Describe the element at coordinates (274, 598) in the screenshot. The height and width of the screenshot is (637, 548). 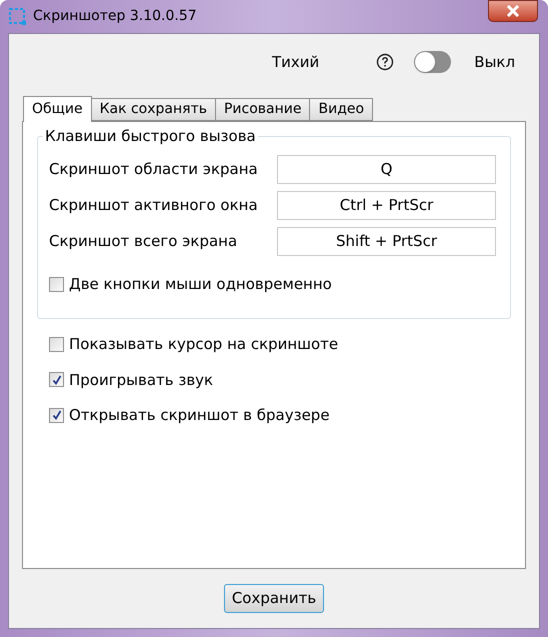
I see `save-button: Сохранить` at that location.